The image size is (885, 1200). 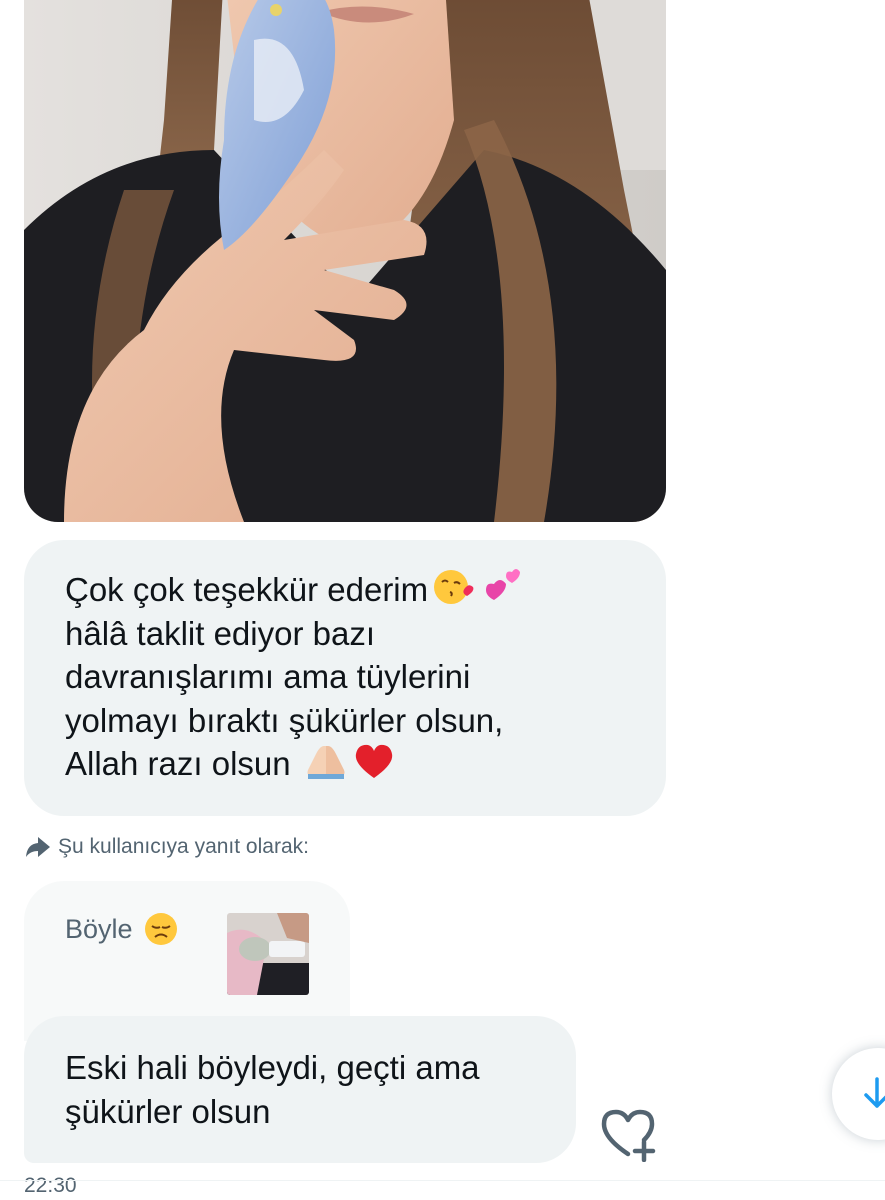 I want to click on message-line: Allah razı olsun, so click(x=350, y=764).